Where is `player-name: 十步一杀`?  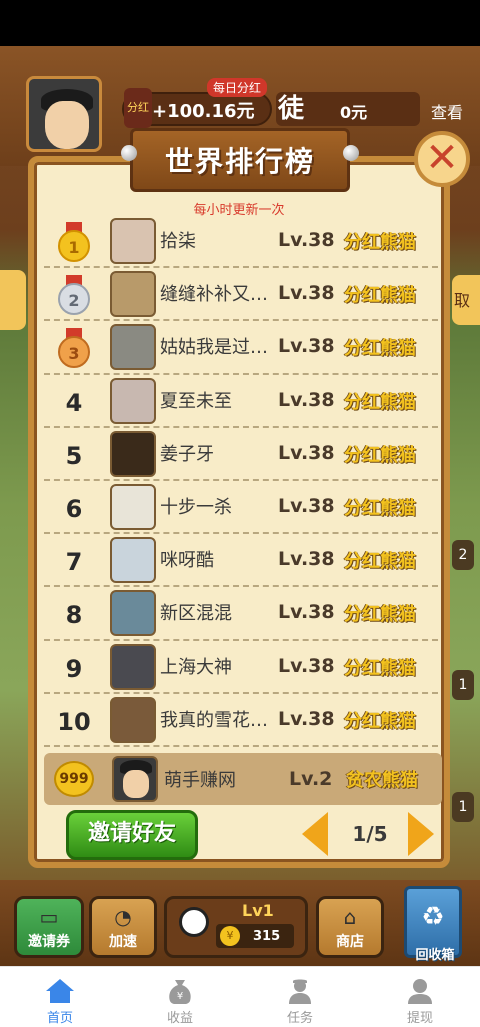 player-name: 十步一杀 is located at coordinates (196, 507).